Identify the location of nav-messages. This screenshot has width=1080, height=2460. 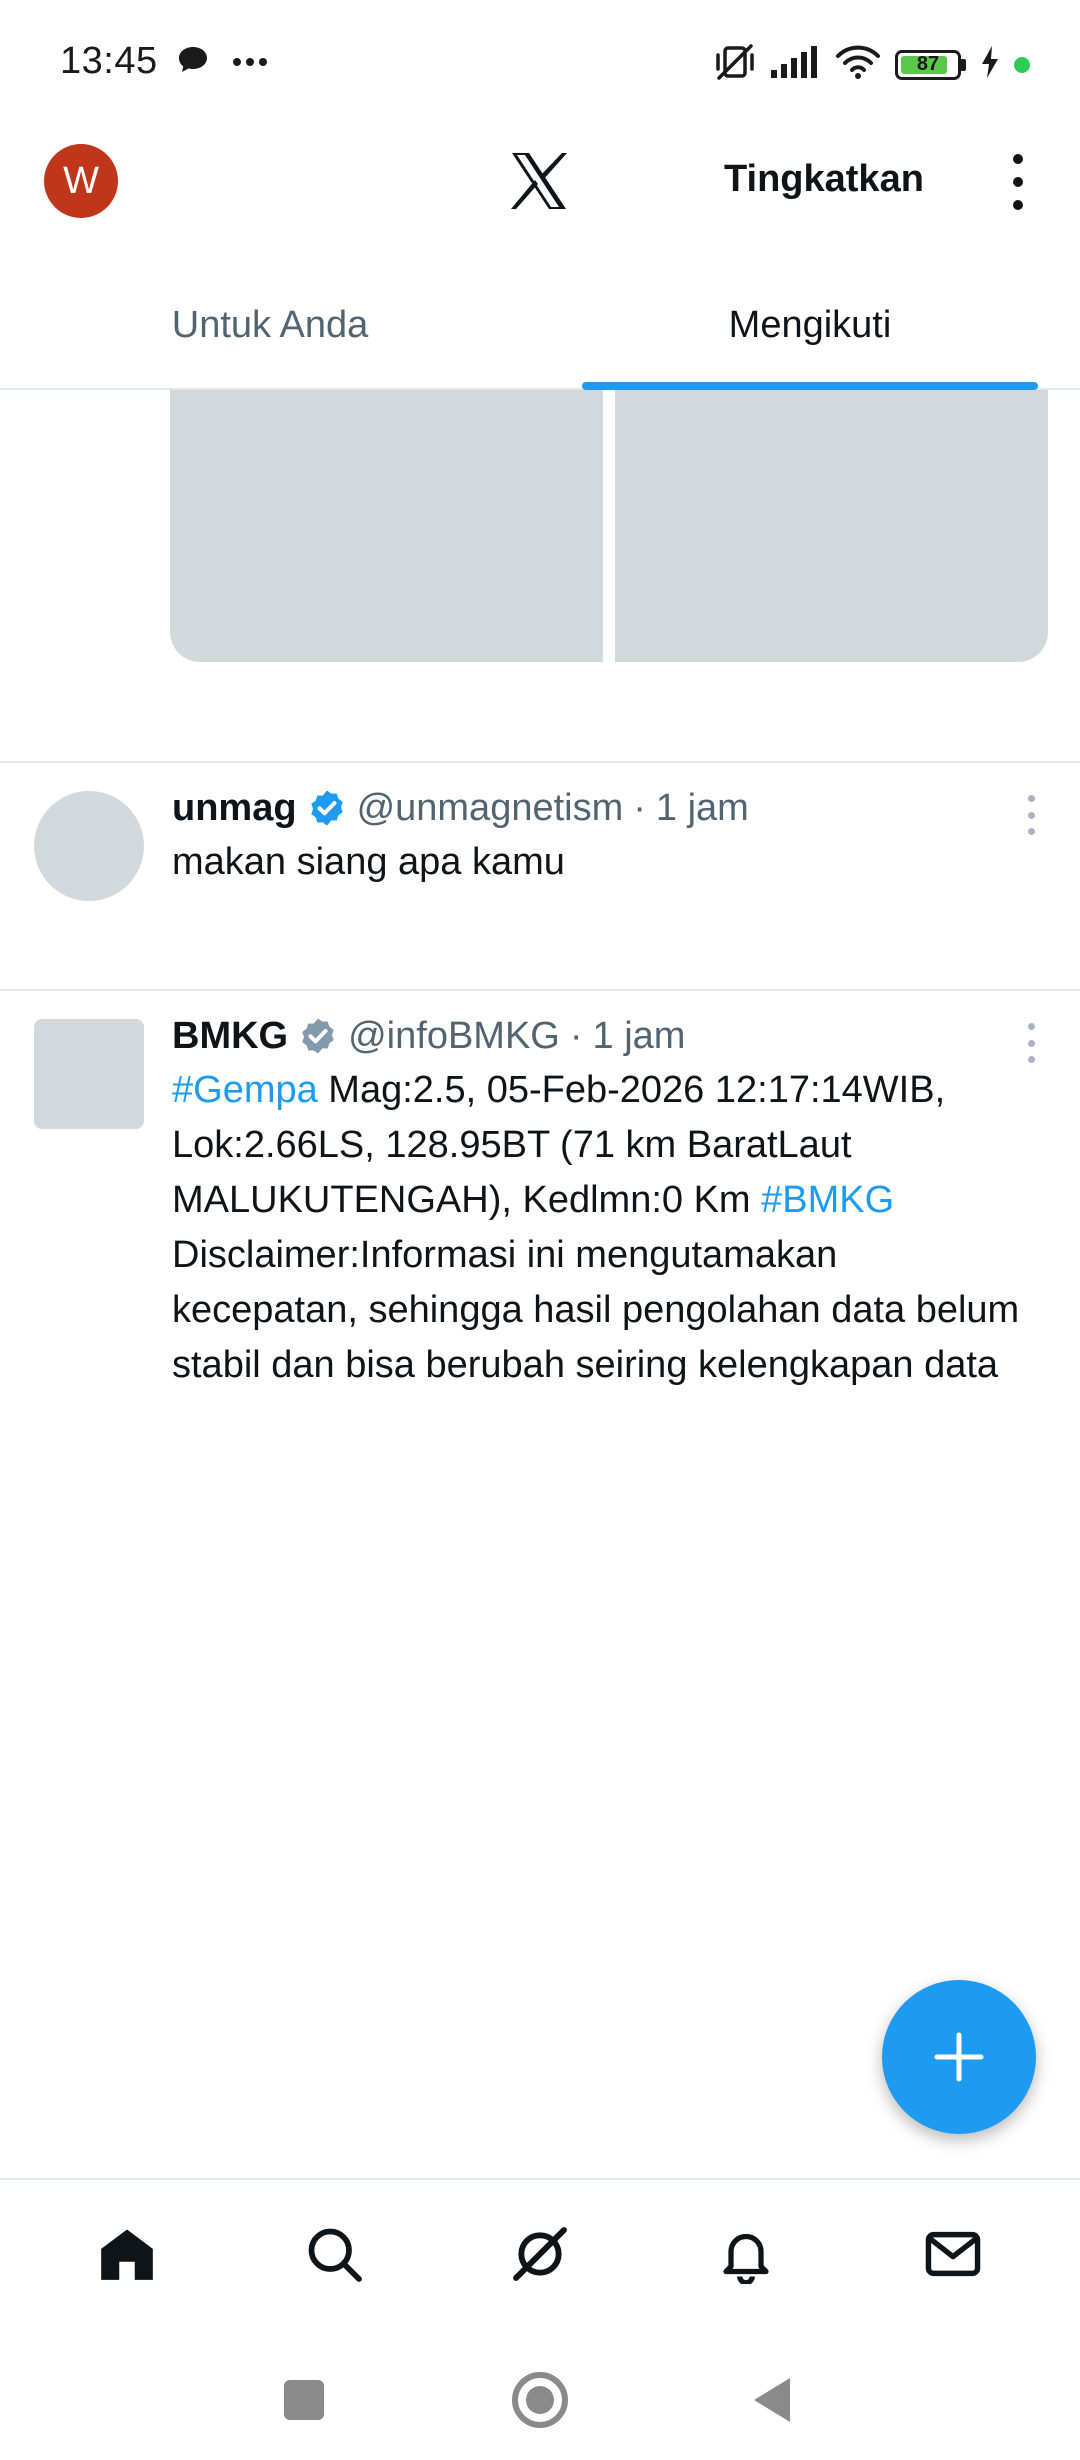
(953, 2254).